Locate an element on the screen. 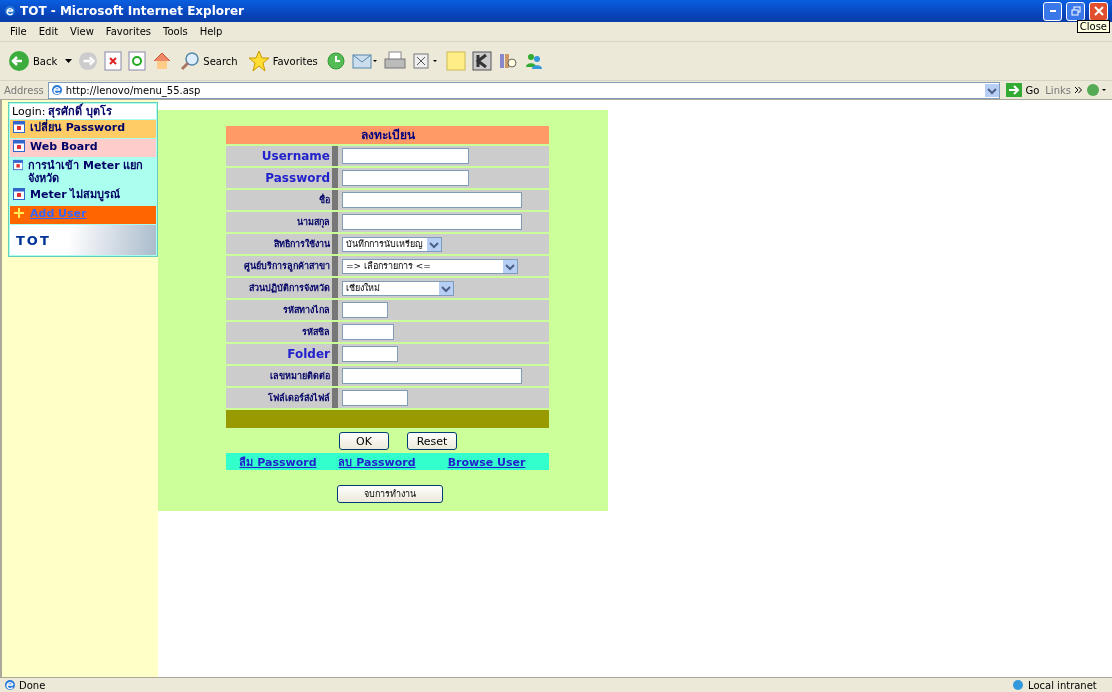 This screenshot has width=1112, height=692. field-label: รหัสชิล is located at coordinates (315, 332).